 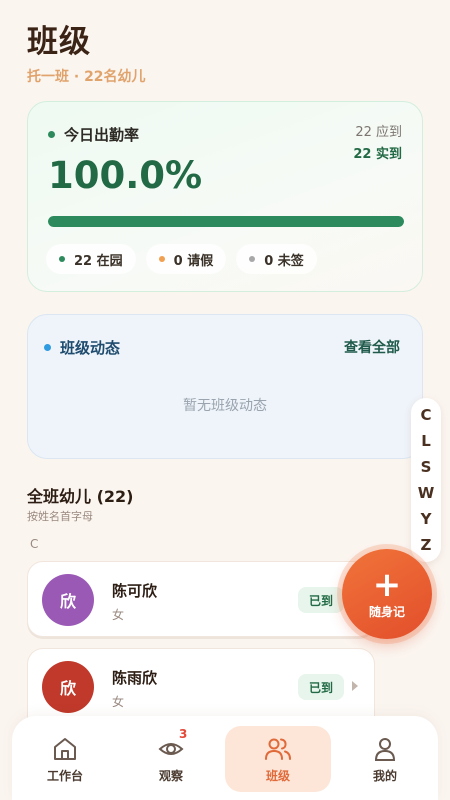 What do you see at coordinates (170, 775) in the screenshot?
I see `nav-label-observe: 观察` at bounding box center [170, 775].